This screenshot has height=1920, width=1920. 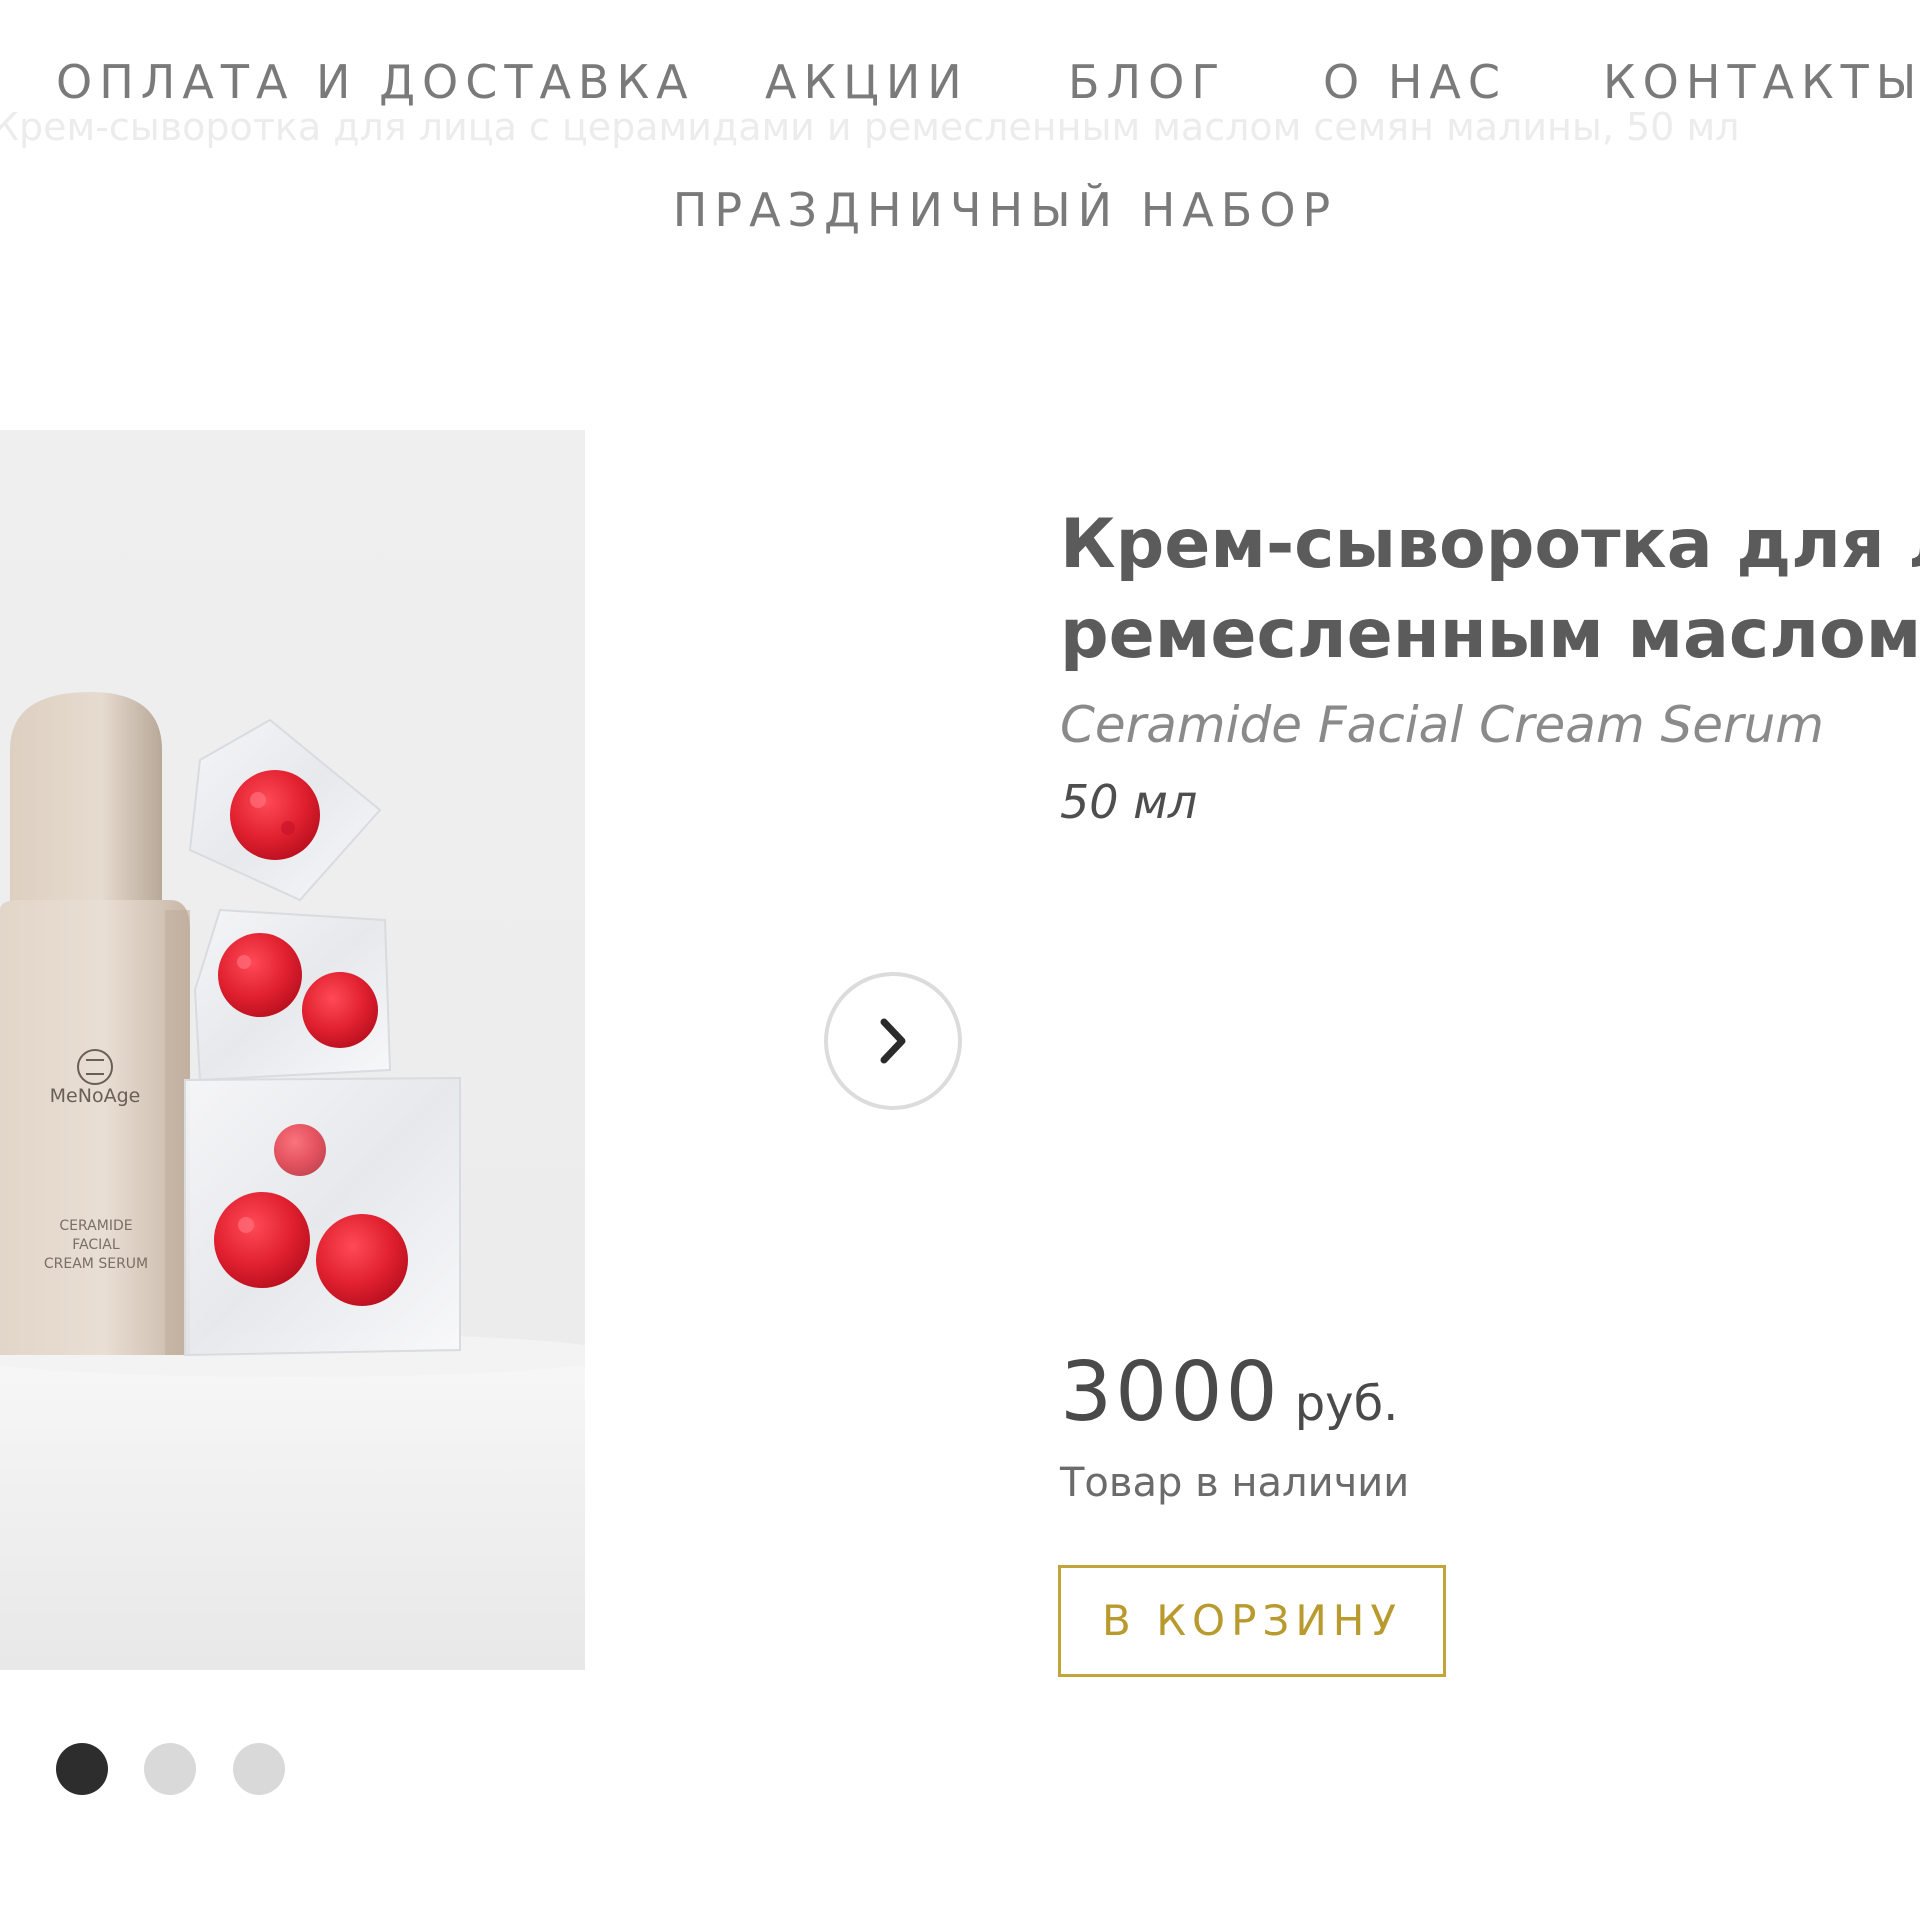 I want to click on add-to-cart-button: В КОРЗИНУ, so click(x=1252, y=1621).